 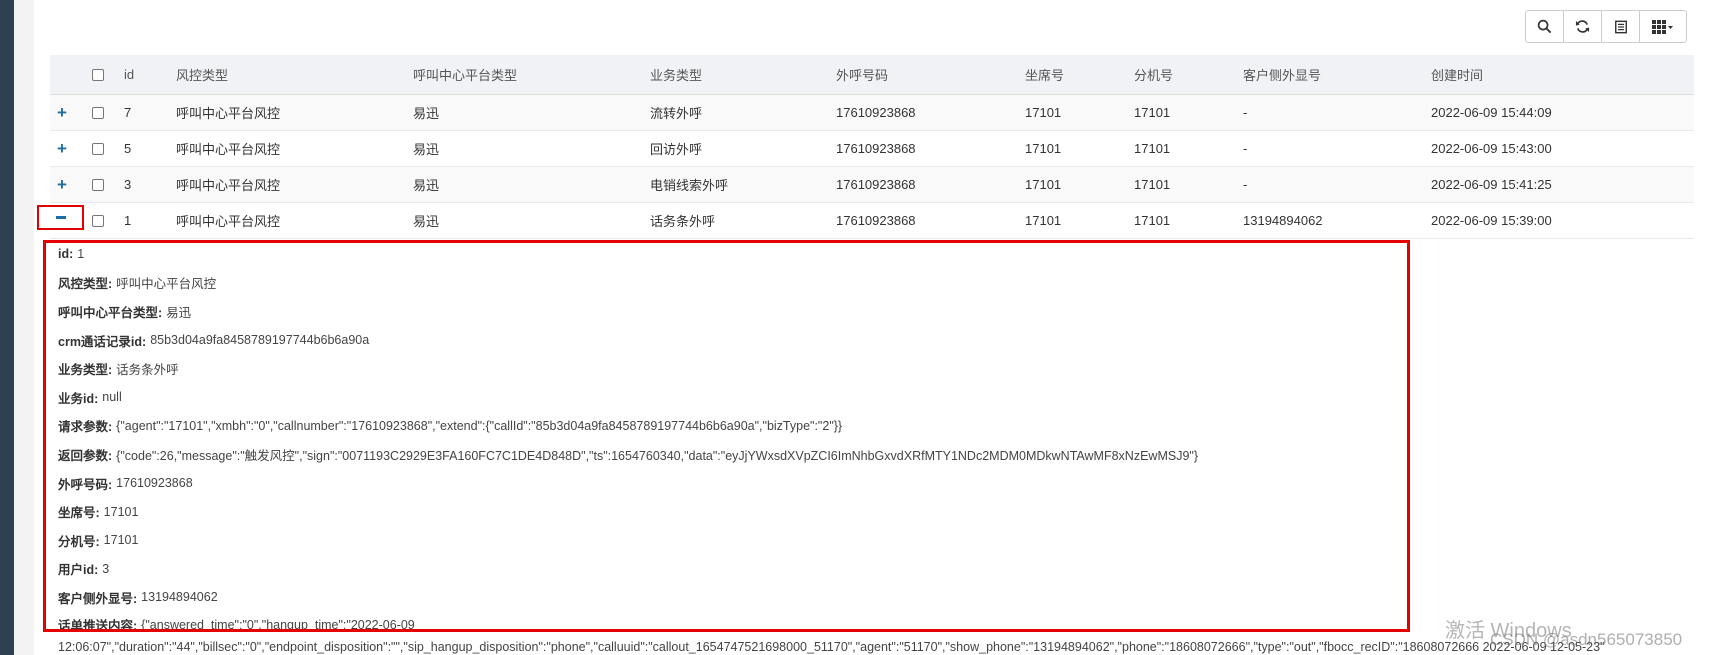 What do you see at coordinates (24, 327) in the screenshot?
I see `page-gutter` at bounding box center [24, 327].